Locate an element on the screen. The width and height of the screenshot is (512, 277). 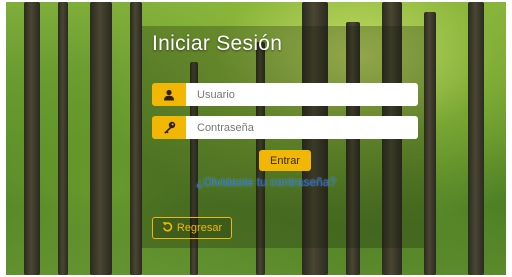
username-input is located at coordinates (302, 94).